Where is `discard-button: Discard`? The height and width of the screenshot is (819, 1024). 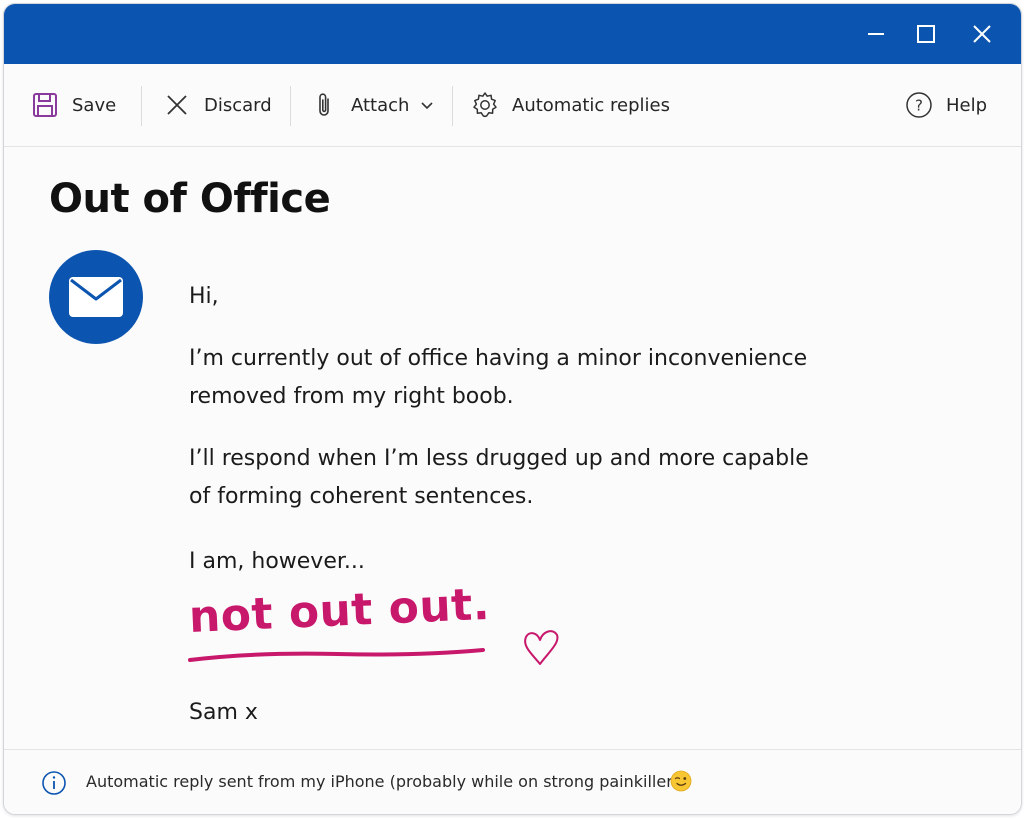 discard-button: Discard is located at coordinates (217, 105).